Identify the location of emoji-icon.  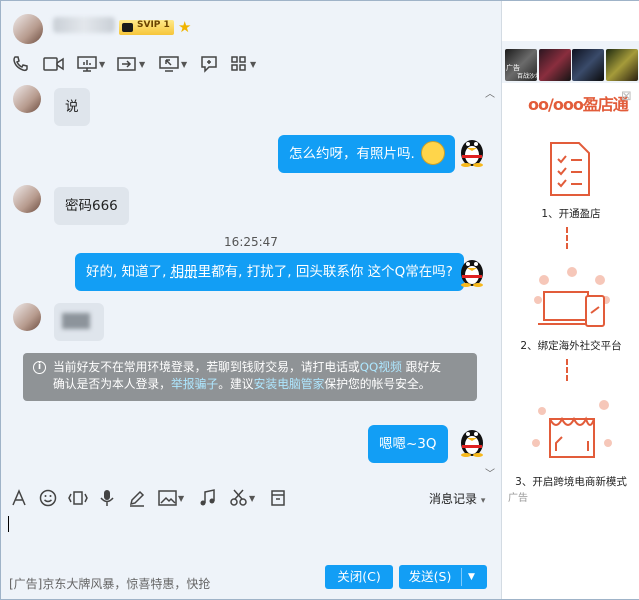
(48, 498).